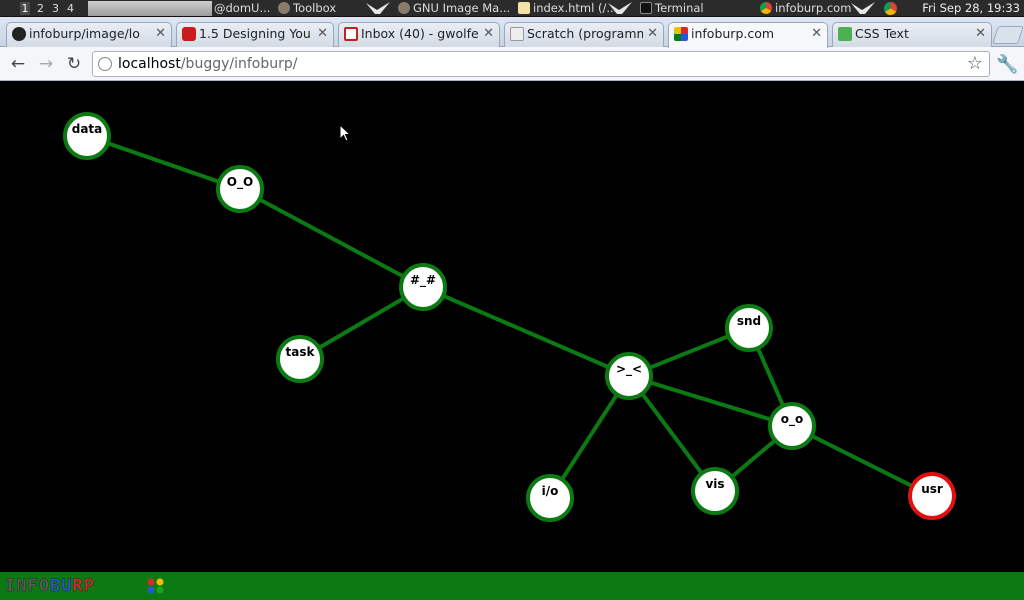  I want to click on mouse-cursor-icon, so click(345, 133).